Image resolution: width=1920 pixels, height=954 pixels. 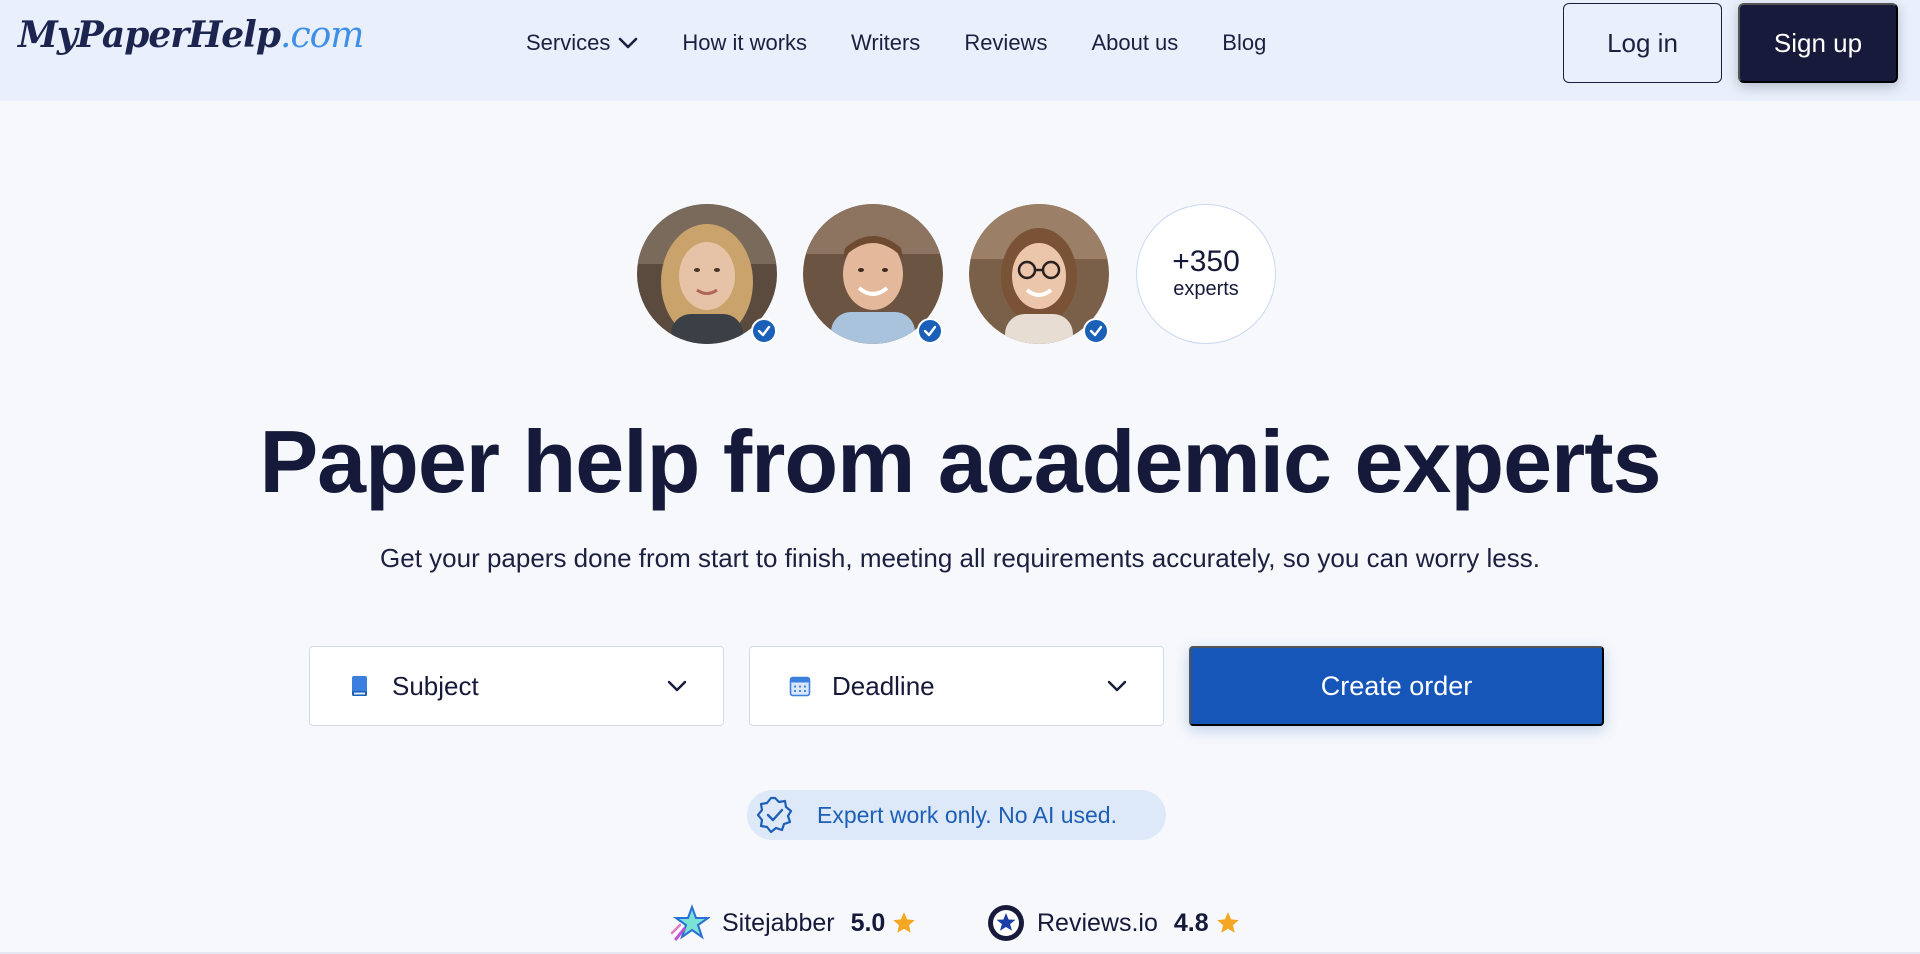 I want to click on reviews-io-icon, so click(x=1006, y=923).